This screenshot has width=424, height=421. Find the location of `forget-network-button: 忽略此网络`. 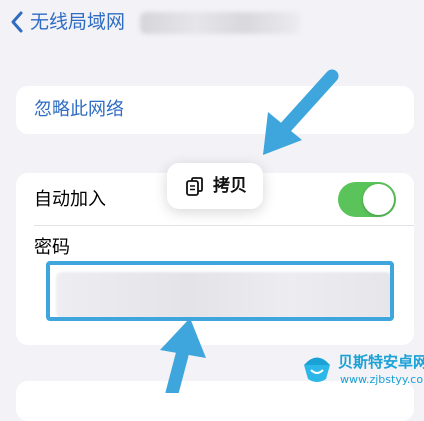

forget-network-button: 忽略此网络 is located at coordinates (79, 110).